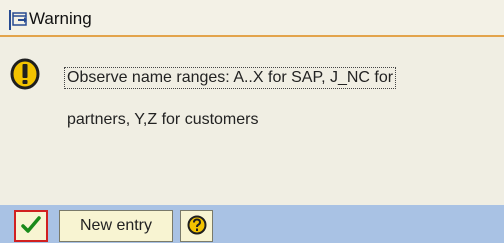 This screenshot has height=243, width=504. What do you see at coordinates (163, 119) in the screenshot?
I see `message-line-2: partners, Y,Z for customers` at bounding box center [163, 119].